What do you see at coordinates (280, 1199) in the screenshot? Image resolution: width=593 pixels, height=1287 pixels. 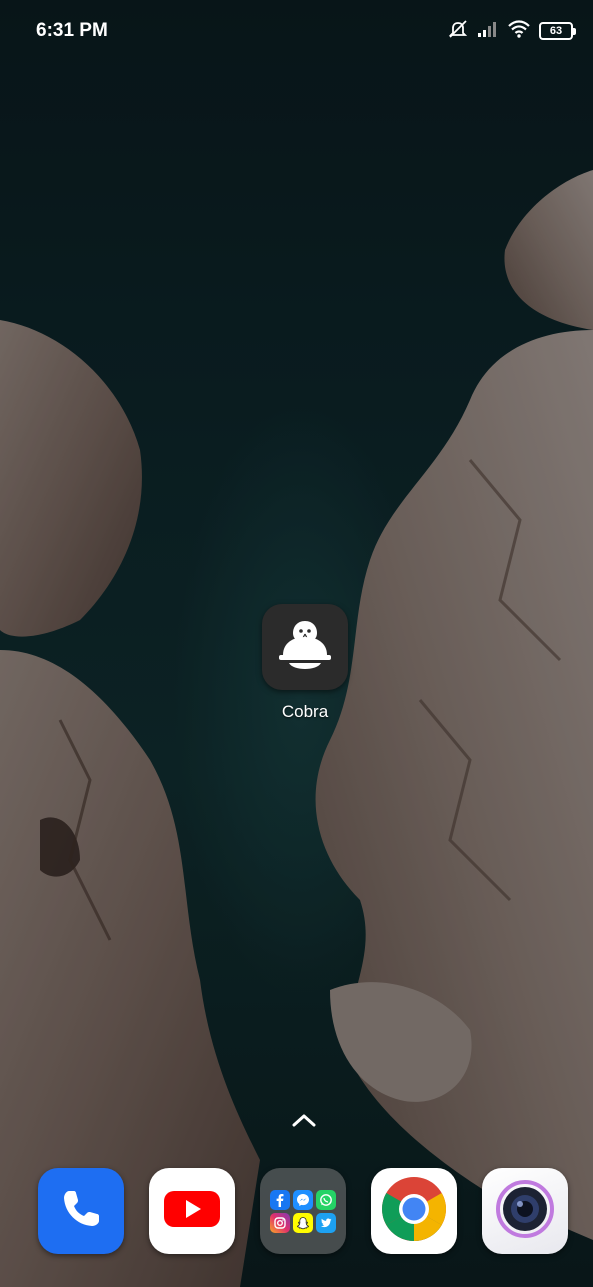 I see `facebook-icon` at bounding box center [280, 1199].